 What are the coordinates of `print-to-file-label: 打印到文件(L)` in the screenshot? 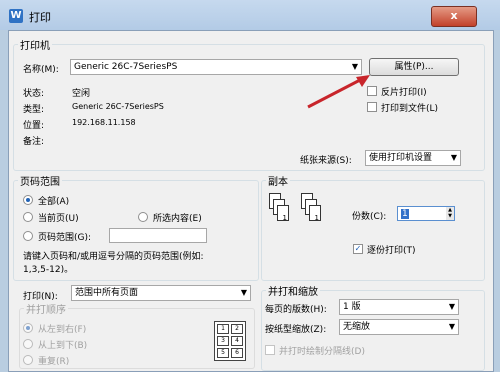 It's located at (410, 109).